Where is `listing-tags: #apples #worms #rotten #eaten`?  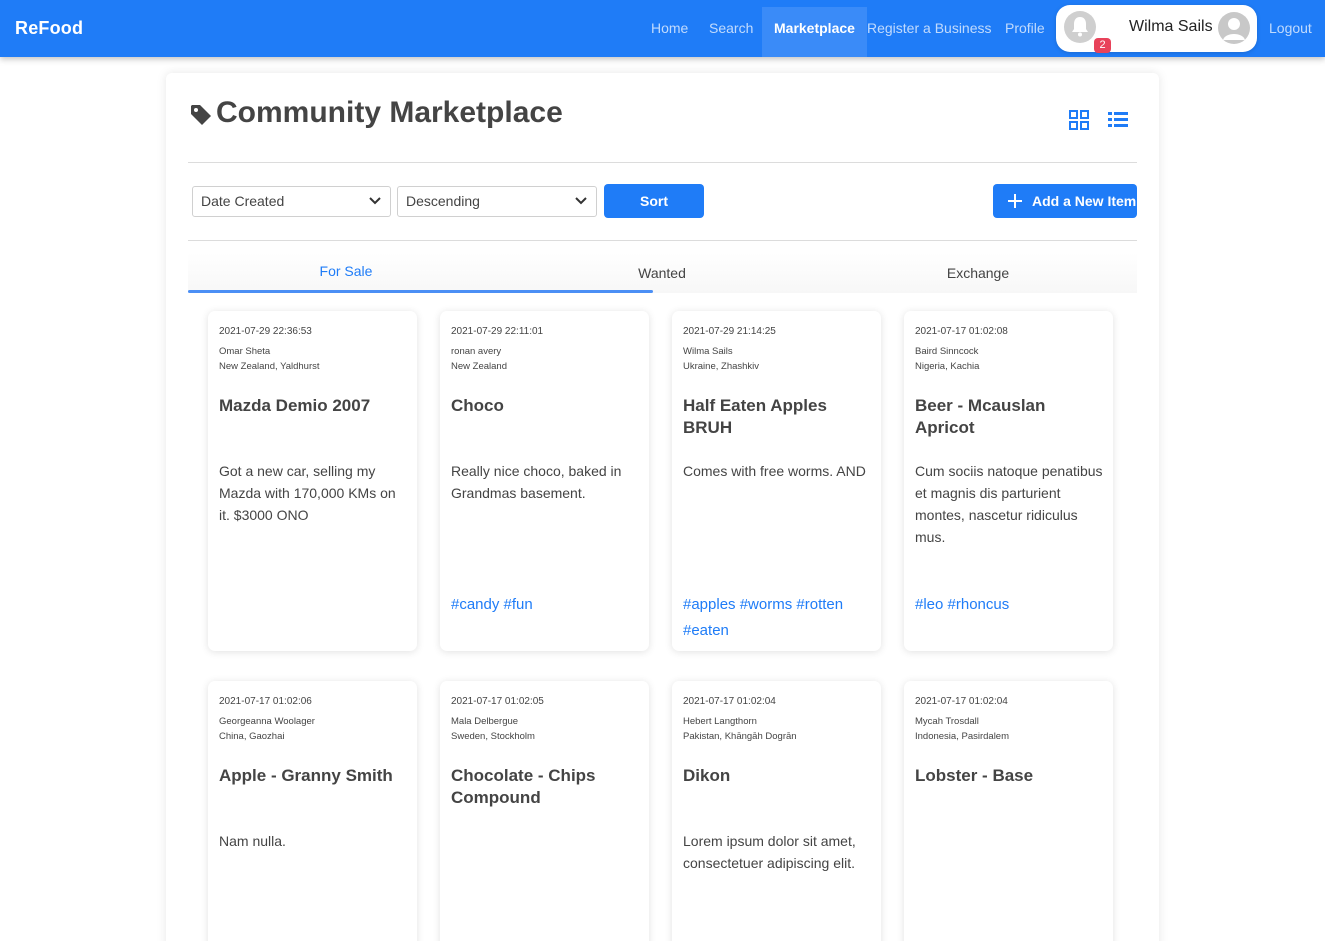 listing-tags: #apples #worms #rotten #eaten is located at coordinates (778, 618).